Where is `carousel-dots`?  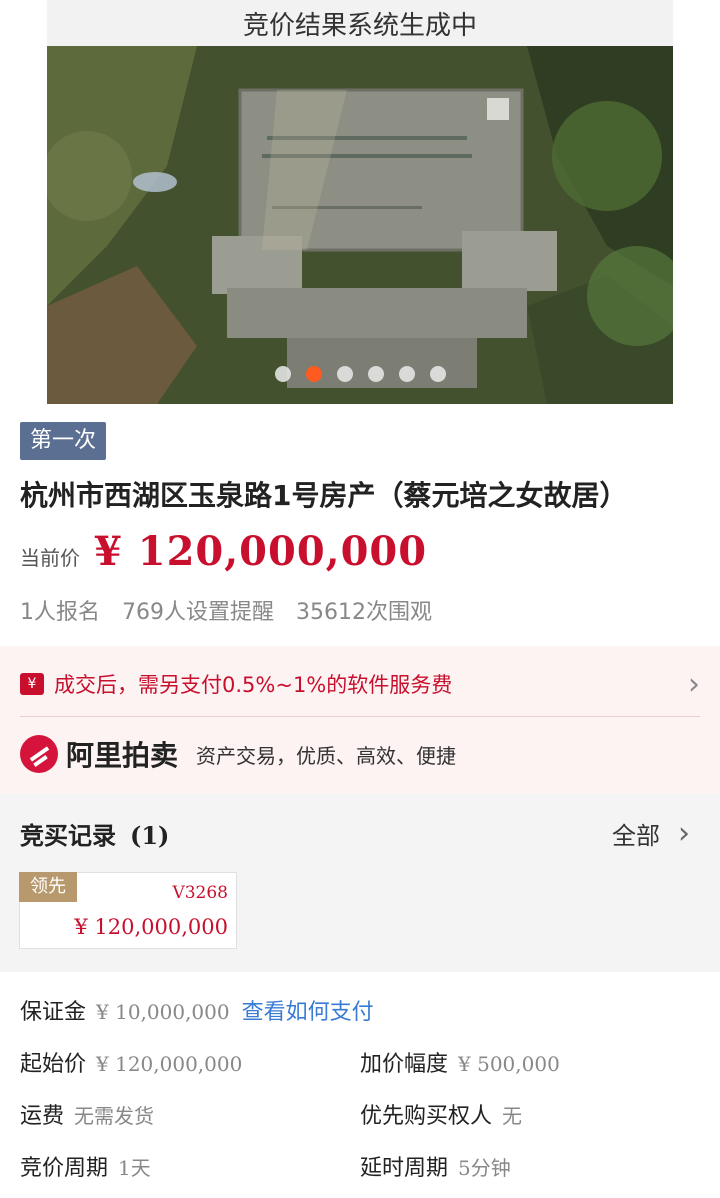
carousel-dots is located at coordinates (360, 374).